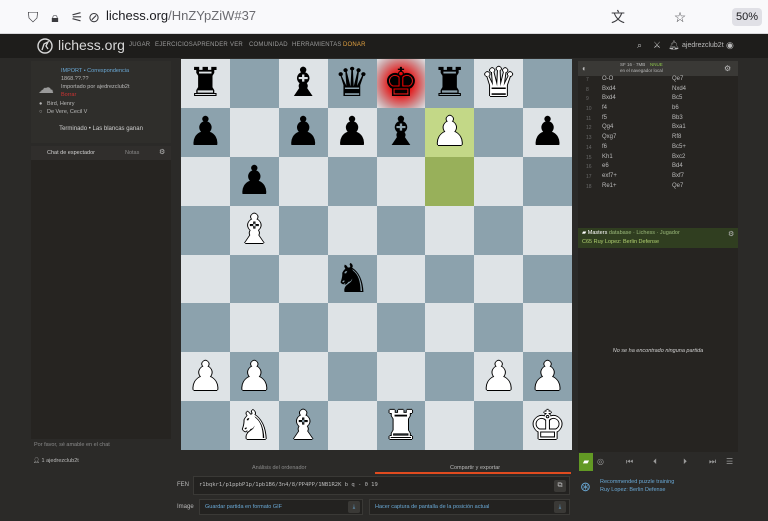  What do you see at coordinates (352, 132) in the screenshot?
I see `square-d7: ♟` at bounding box center [352, 132].